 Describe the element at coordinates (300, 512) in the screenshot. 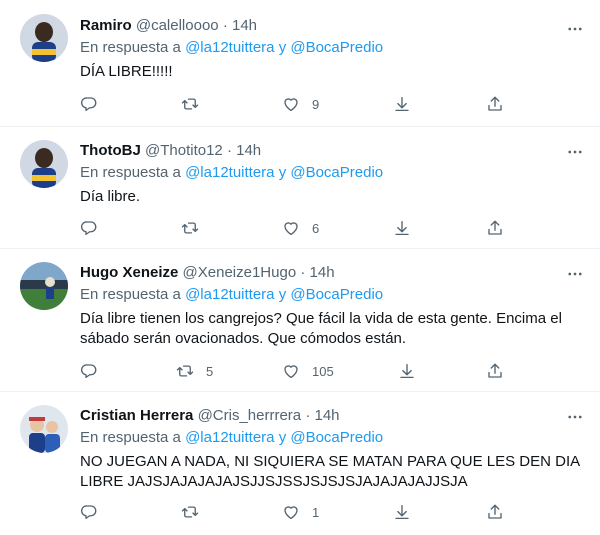

I see `like-button: 1` at that location.